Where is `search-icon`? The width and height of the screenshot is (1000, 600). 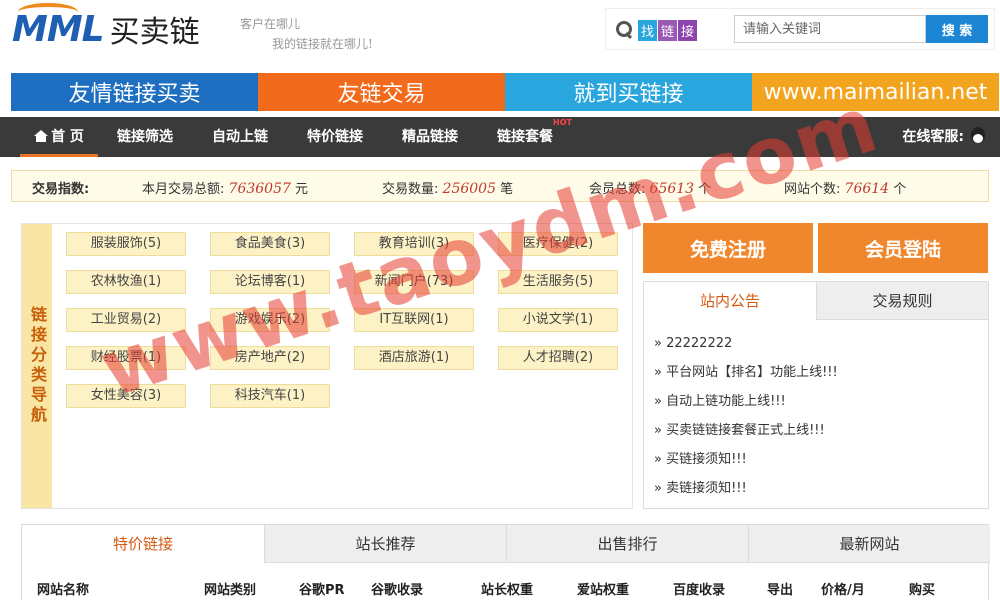
search-icon is located at coordinates (625, 30).